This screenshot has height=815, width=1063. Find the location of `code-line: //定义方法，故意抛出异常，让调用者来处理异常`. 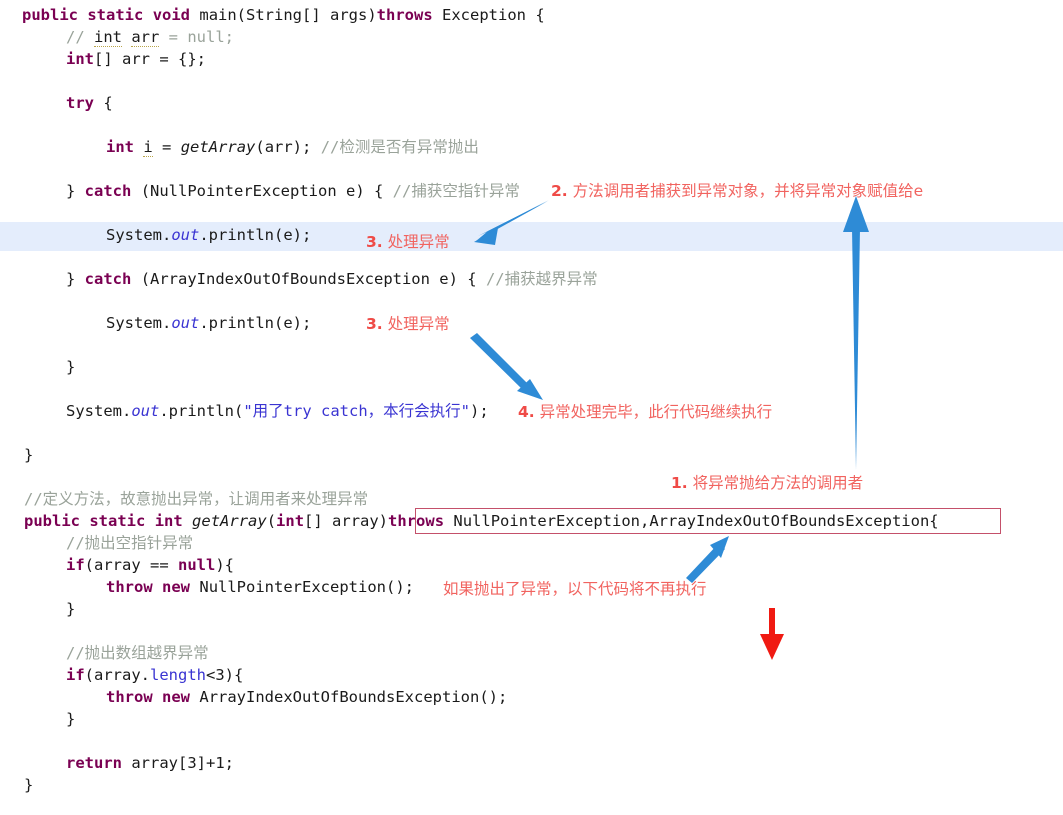

code-line: //定义方法，故意抛出异常，让调用者来处理异常 is located at coordinates (196, 499).